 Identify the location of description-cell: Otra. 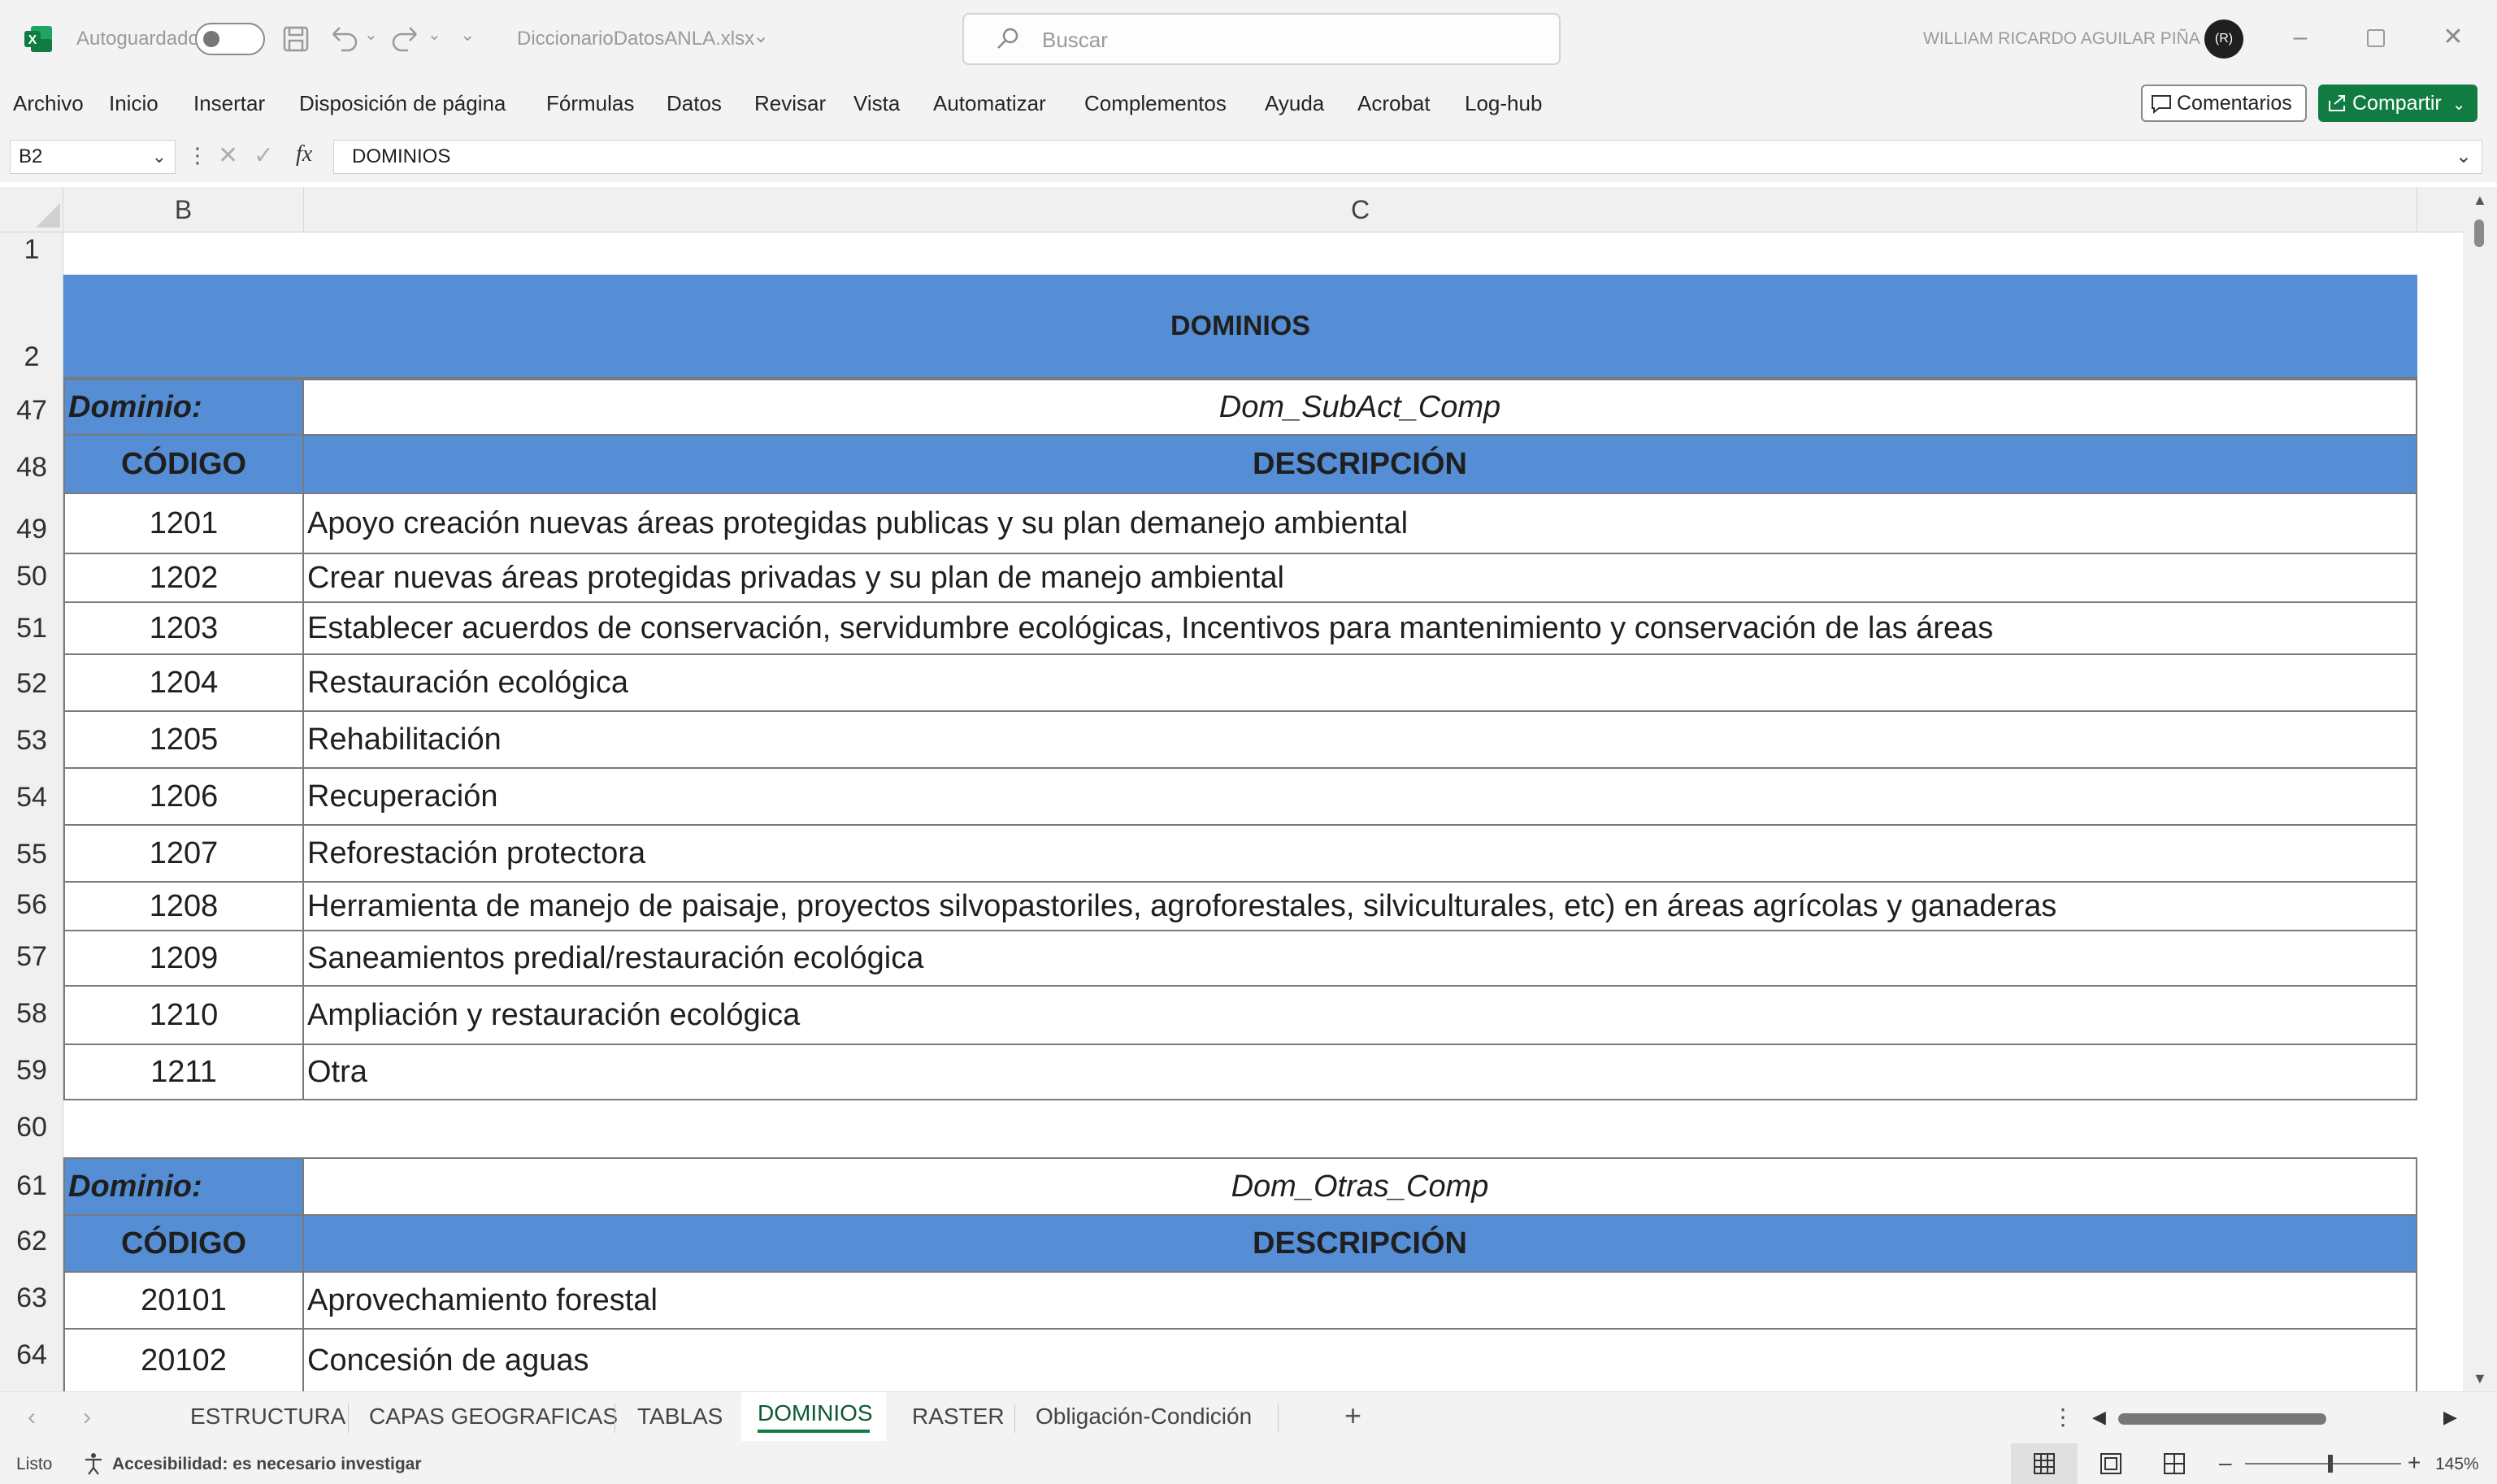
(1359, 1072).